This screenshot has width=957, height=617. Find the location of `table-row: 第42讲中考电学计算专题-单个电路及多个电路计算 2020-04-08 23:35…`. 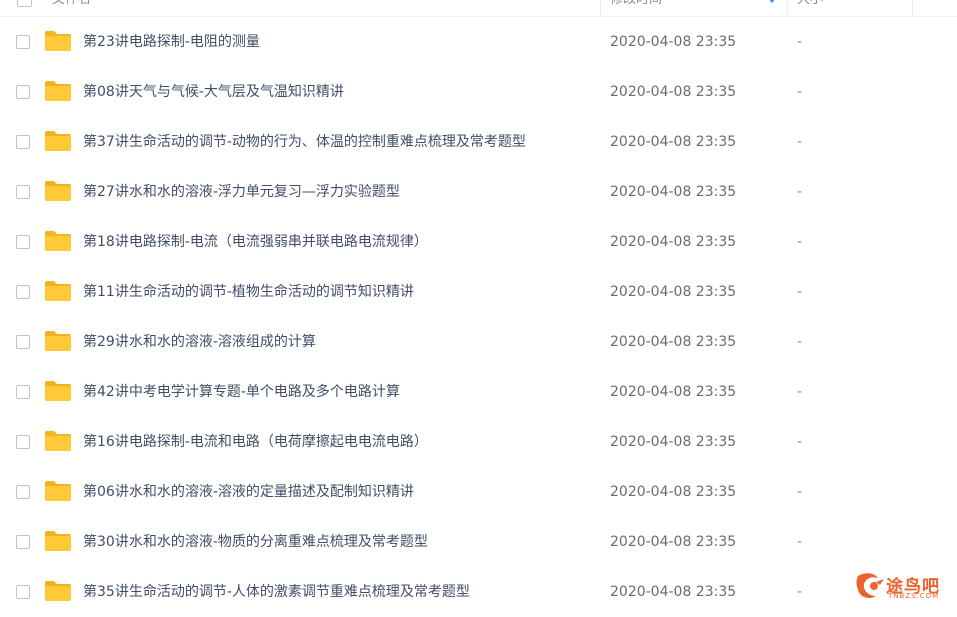

table-row: 第42讲中考电学计算专题-单个电路及多个电路计算 2020-04-08 23:35… is located at coordinates (478, 392).